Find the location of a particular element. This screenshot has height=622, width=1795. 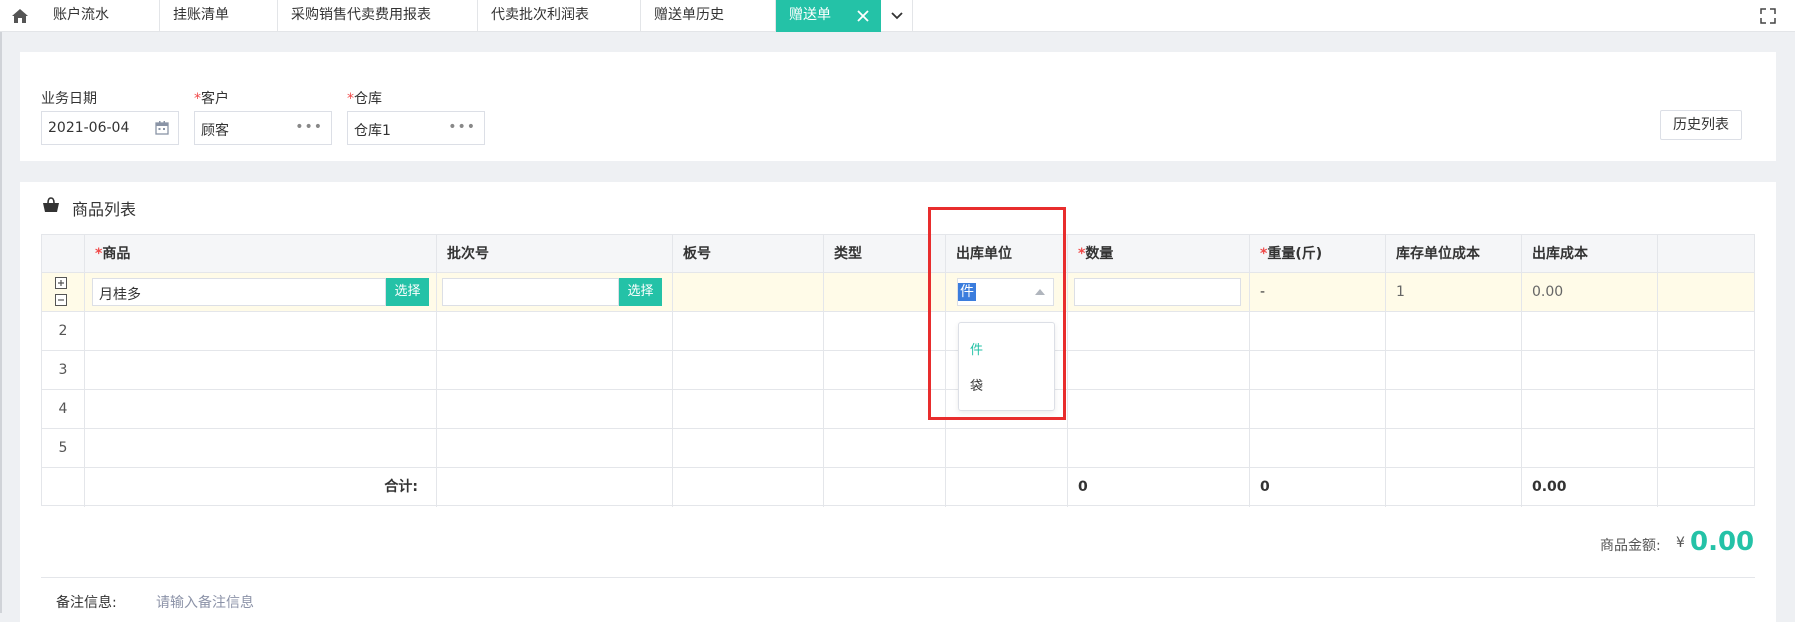

customer-value: 顾客 is located at coordinates (215, 131).